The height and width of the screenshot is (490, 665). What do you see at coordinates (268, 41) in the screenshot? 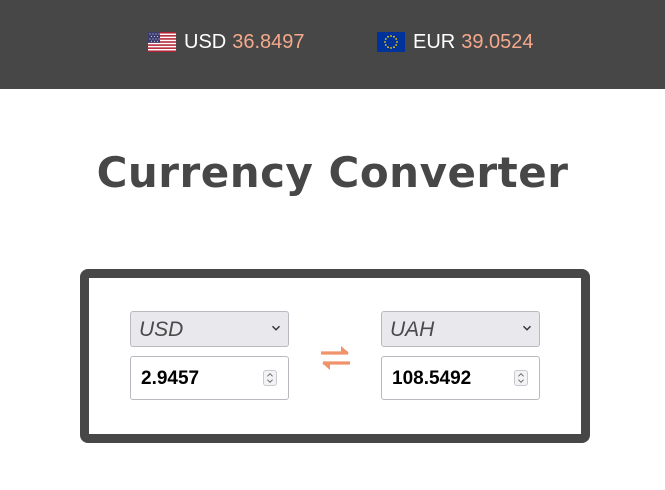
I see `usd-rate-value: 36.8497` at bounding box center [268, 41].